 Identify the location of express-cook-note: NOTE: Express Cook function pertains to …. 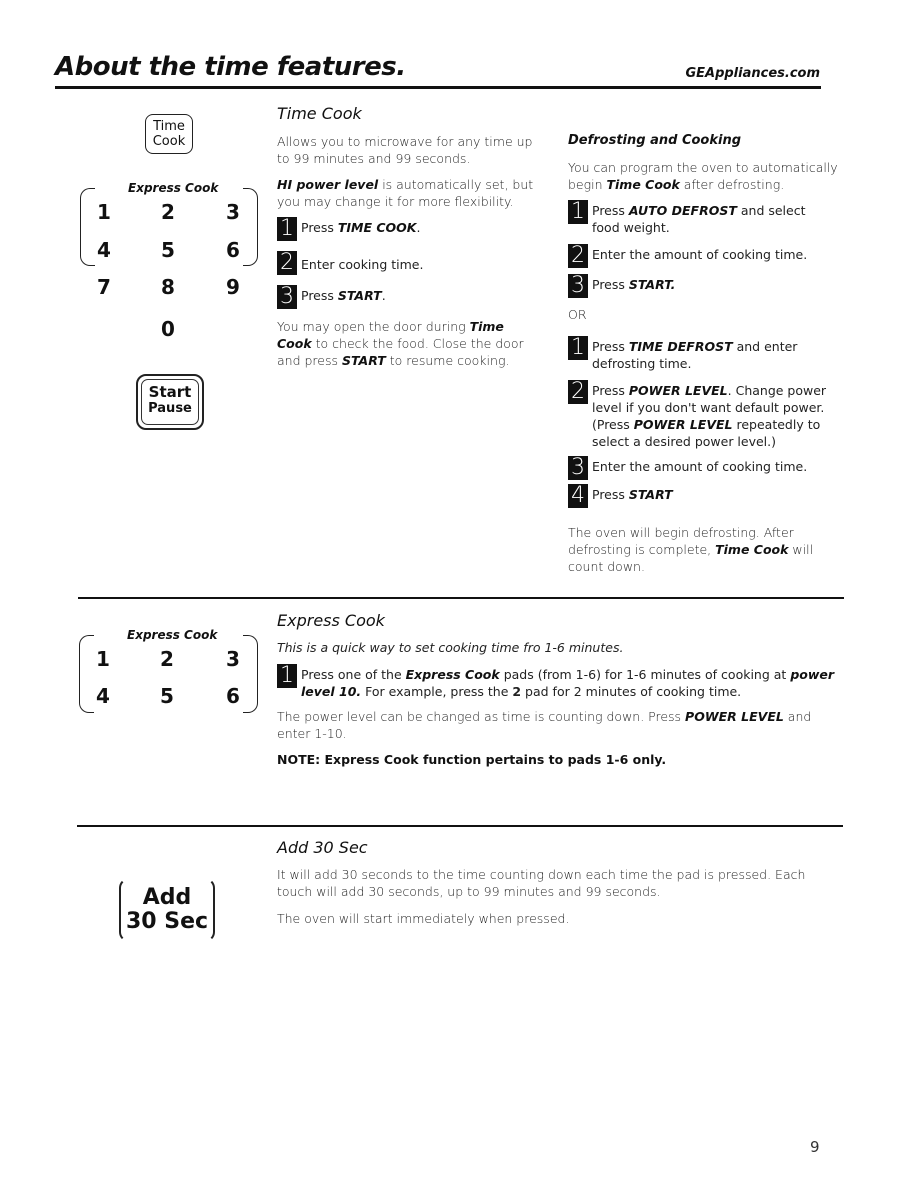
(472, 759).